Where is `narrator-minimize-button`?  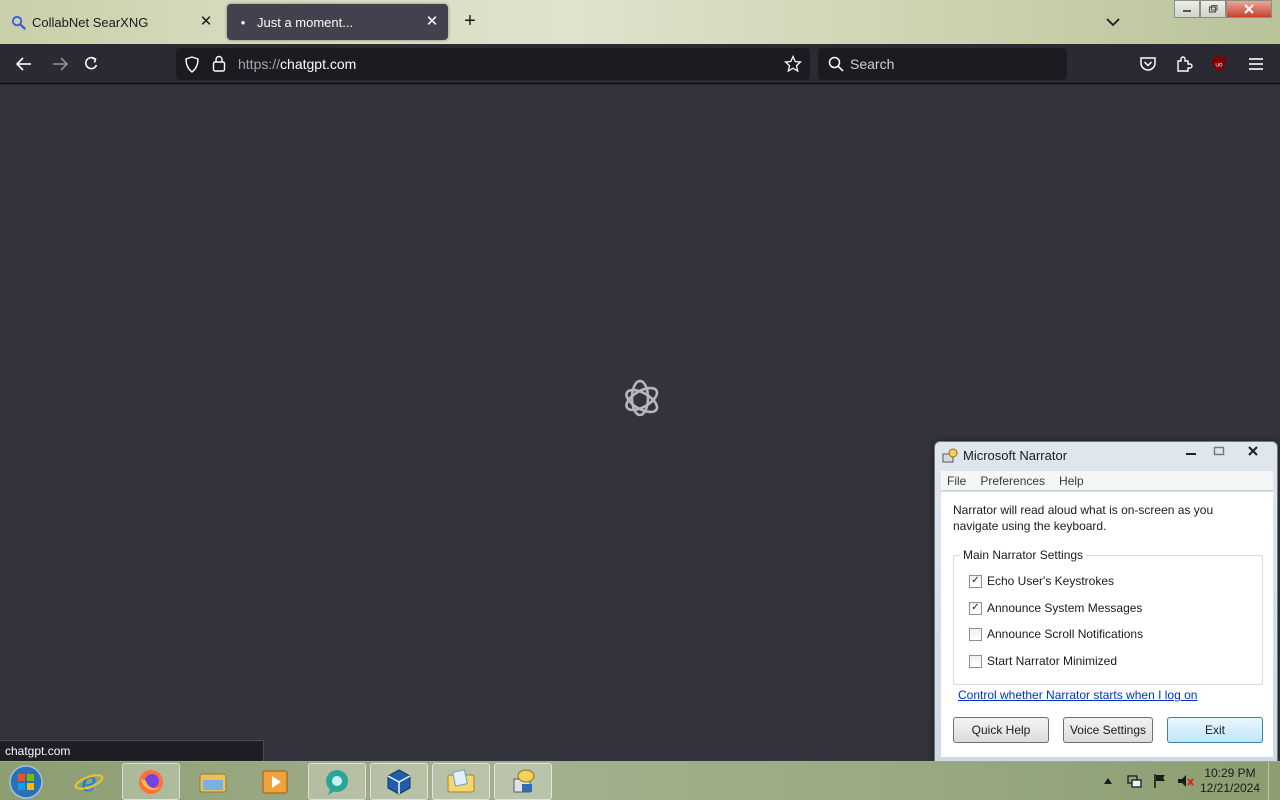 narrator-minimize-button is located at coordinates (1191, 451).